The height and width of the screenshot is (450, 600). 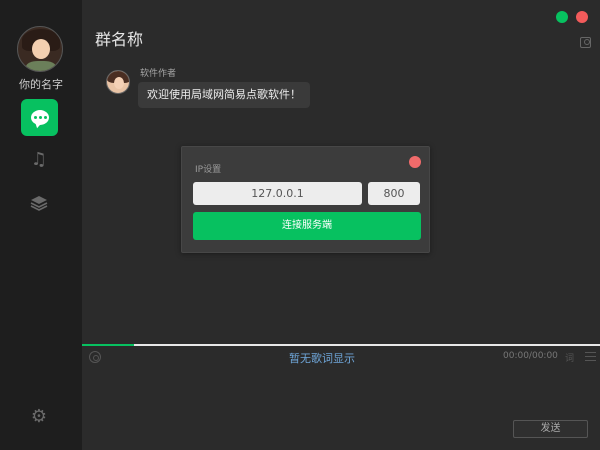 I want to click on playlist-icon, so click(x=590, y=356).